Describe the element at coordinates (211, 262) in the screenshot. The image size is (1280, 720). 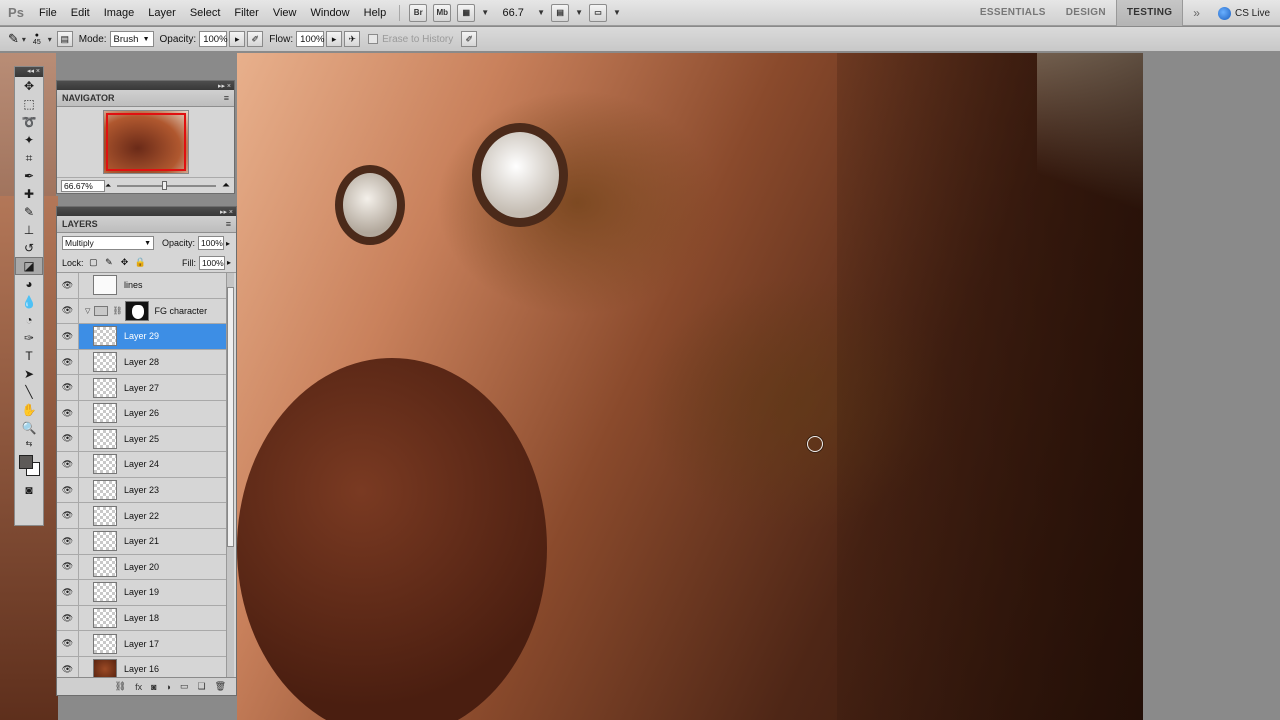
I see `fill-field: 100%` at that location.